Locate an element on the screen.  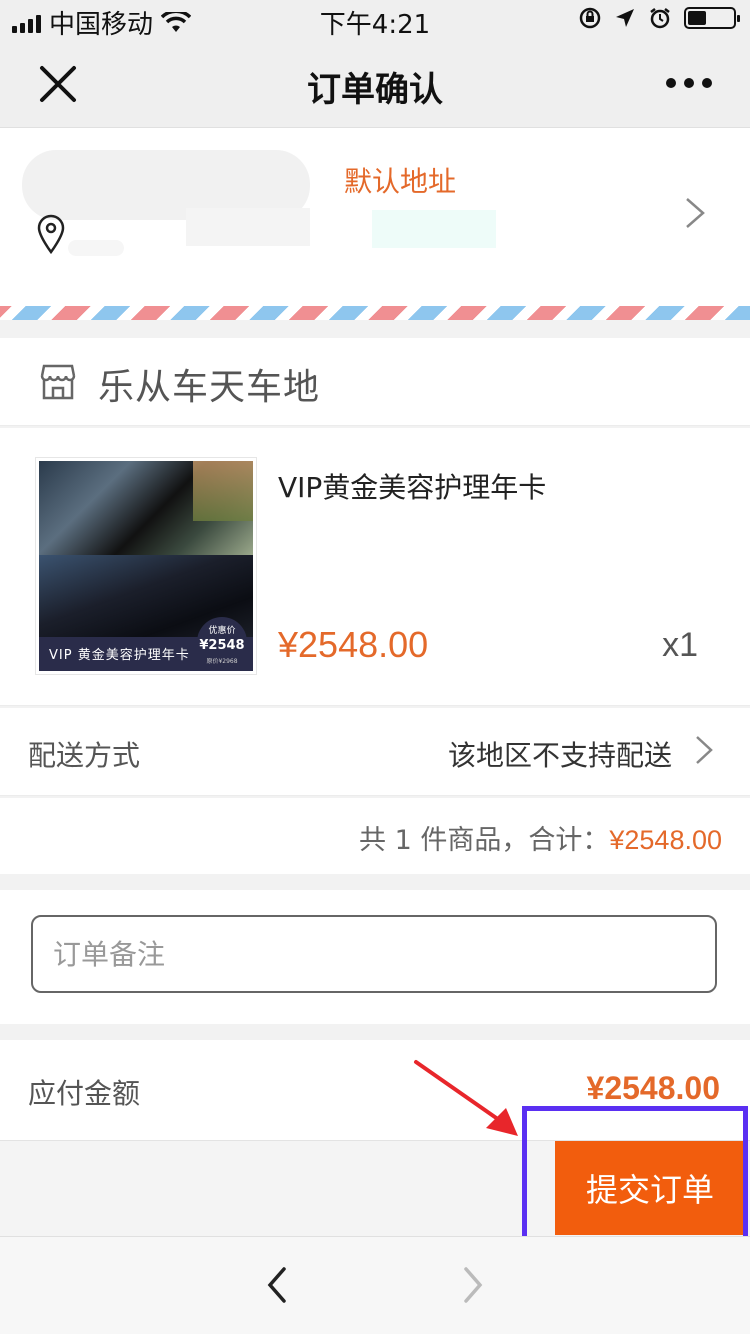
order-summary: 共 1 件商品，合计：¥2548.00 is located at coordinates (375, 836).